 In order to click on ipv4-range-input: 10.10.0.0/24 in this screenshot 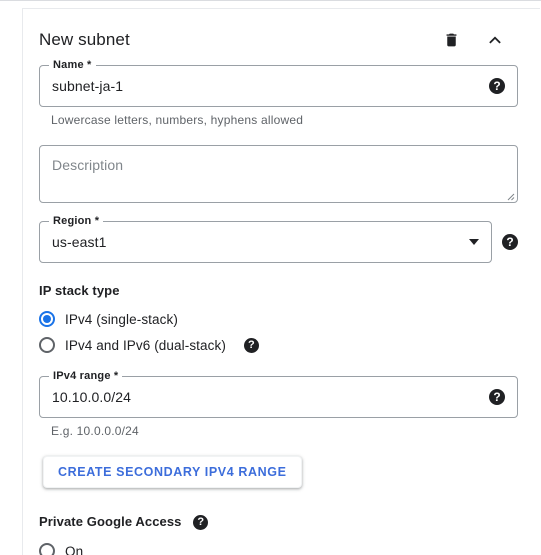, I will do `click(91, 397)`.